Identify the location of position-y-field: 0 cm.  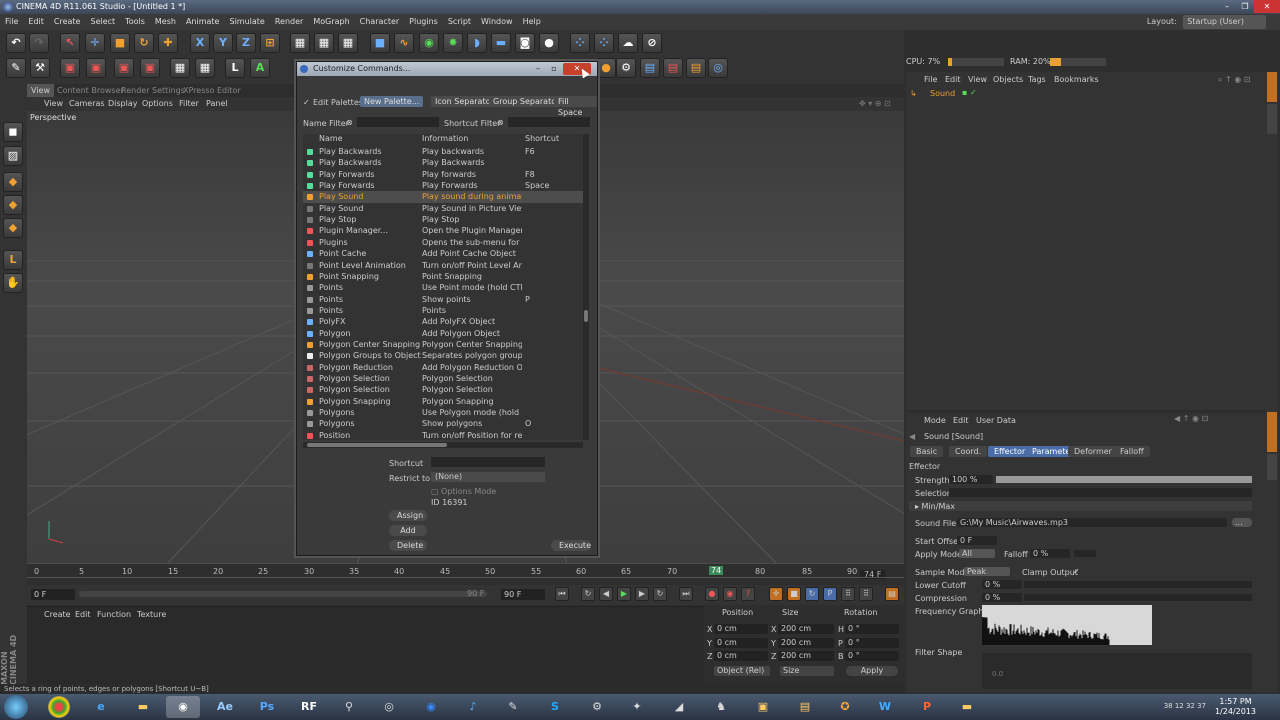
(741, 643).